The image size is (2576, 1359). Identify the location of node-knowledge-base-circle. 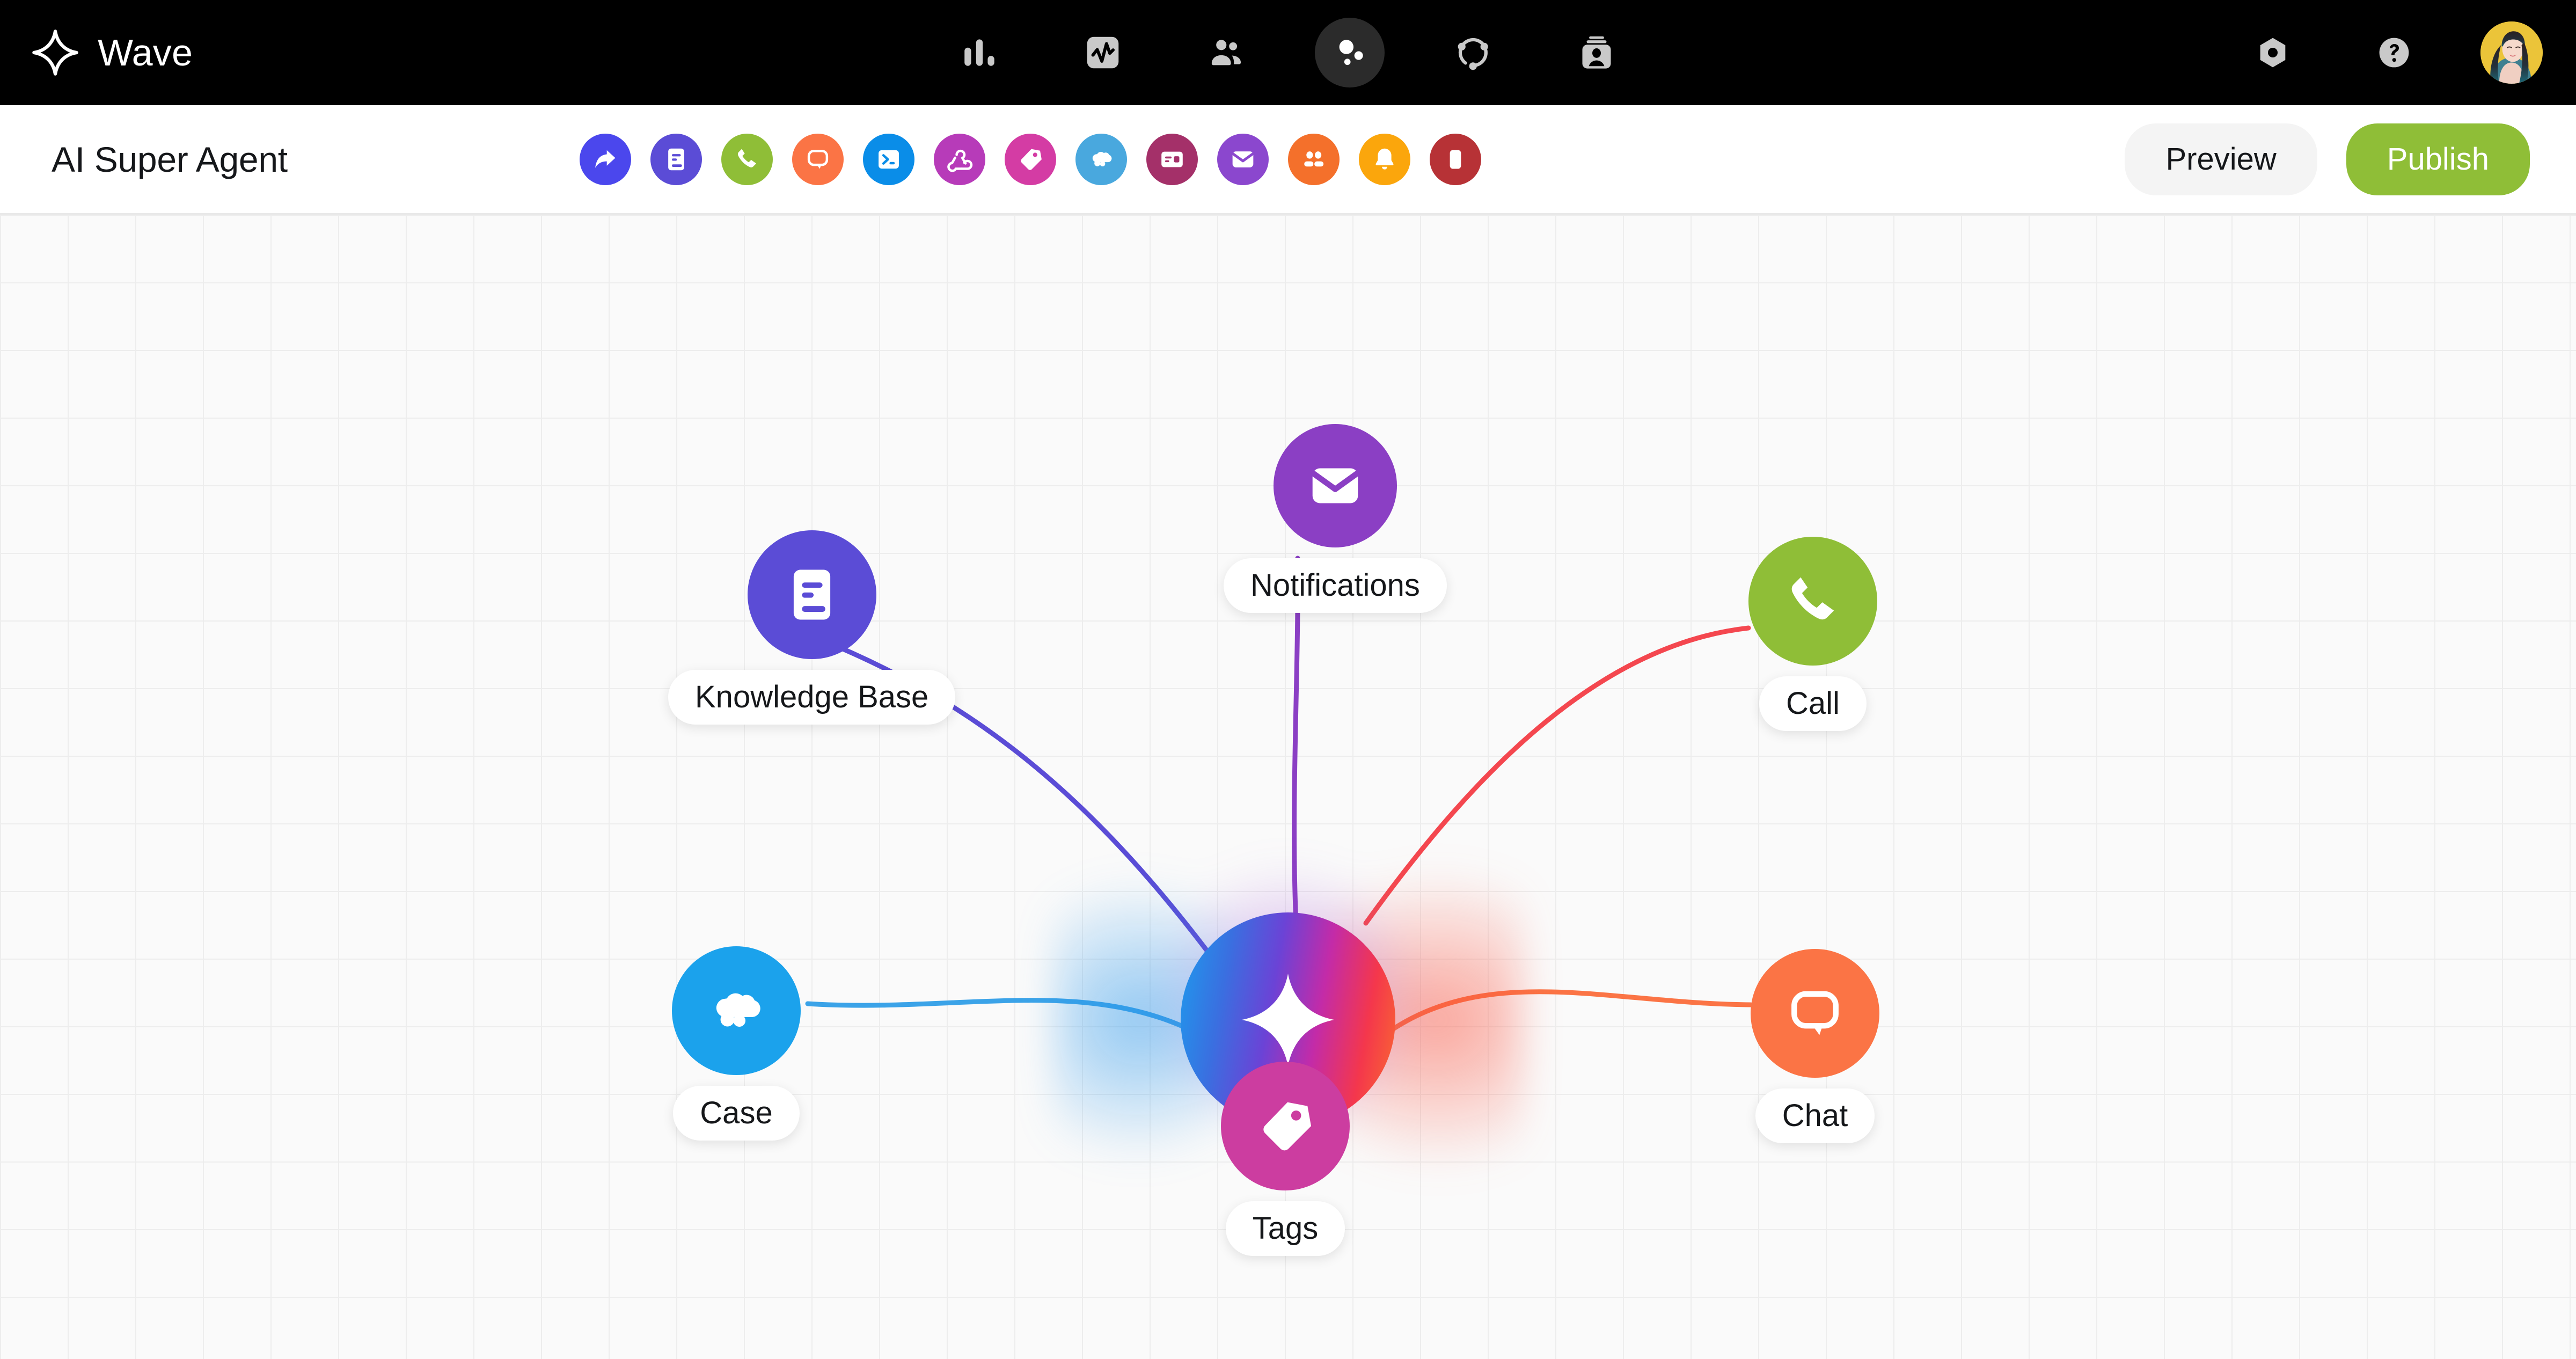
(811, 594).